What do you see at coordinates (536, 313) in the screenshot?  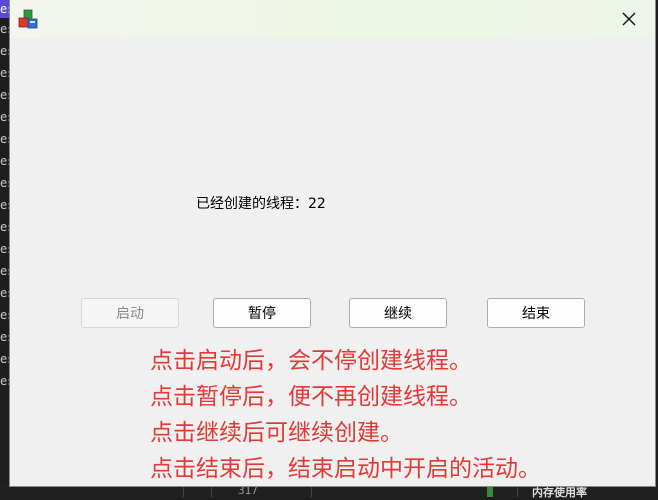 I see `end-button: 结束` at bounding box center [536, 313].